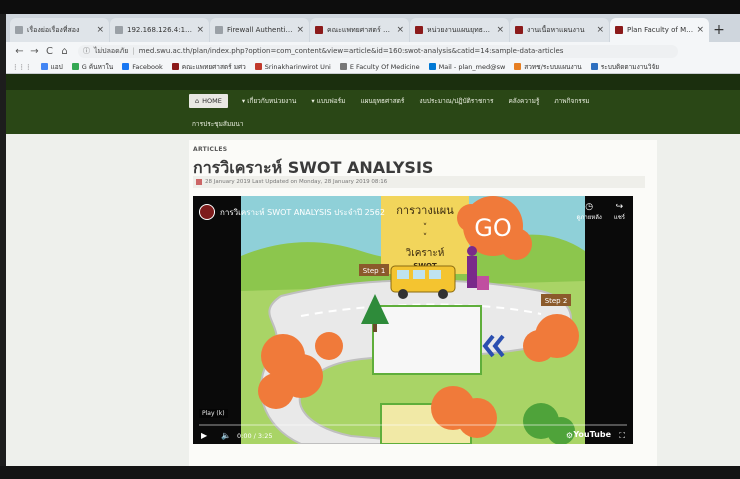 This screenshot has width=740, height=479. I want to click on volume-icon: 🔈, so click(226, 435).